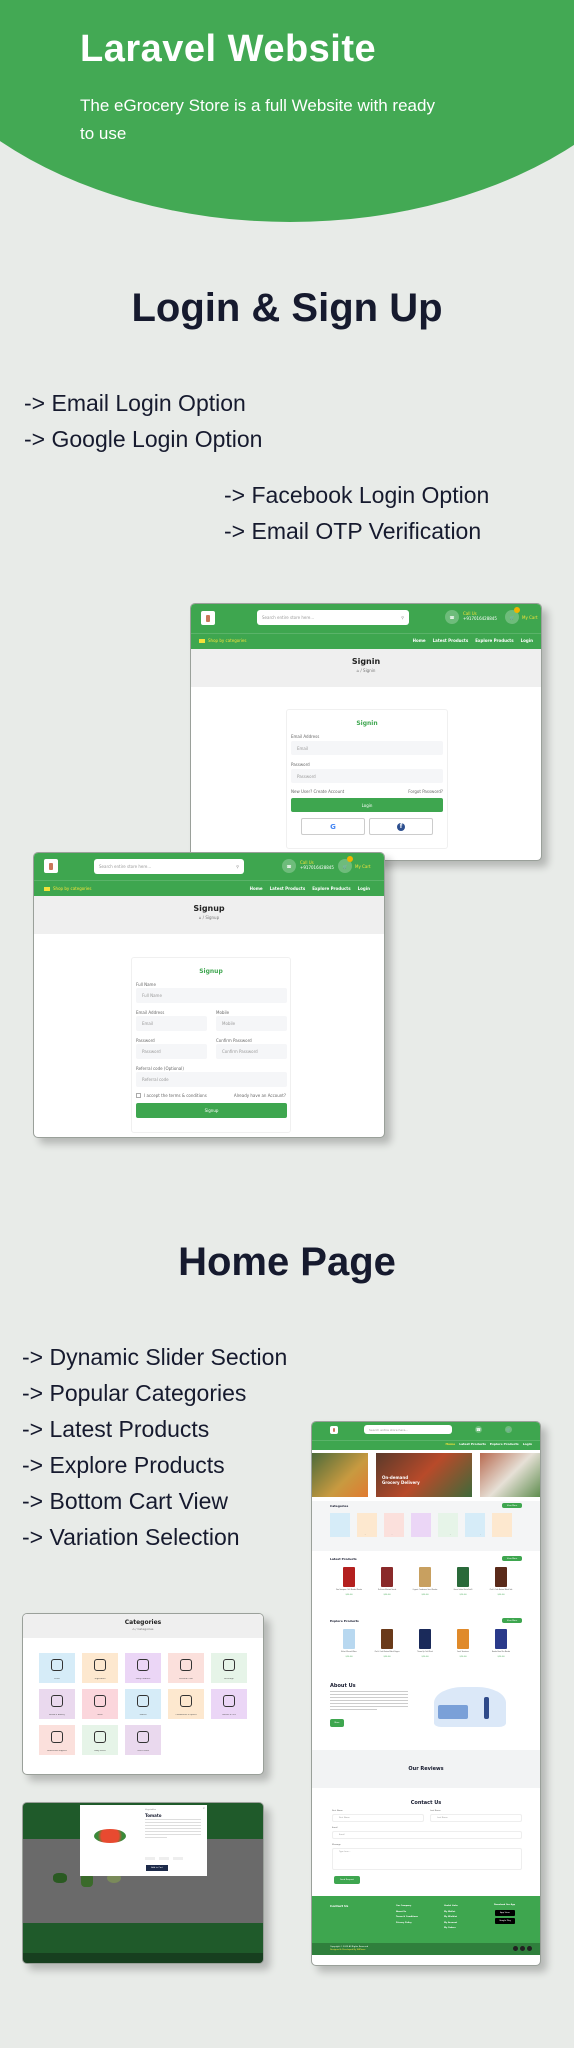  Describe the element at coordinates (501, 1648) in the screenshot. I see `product-card: Brooke Bond Tea Masala $10.00` at that location.